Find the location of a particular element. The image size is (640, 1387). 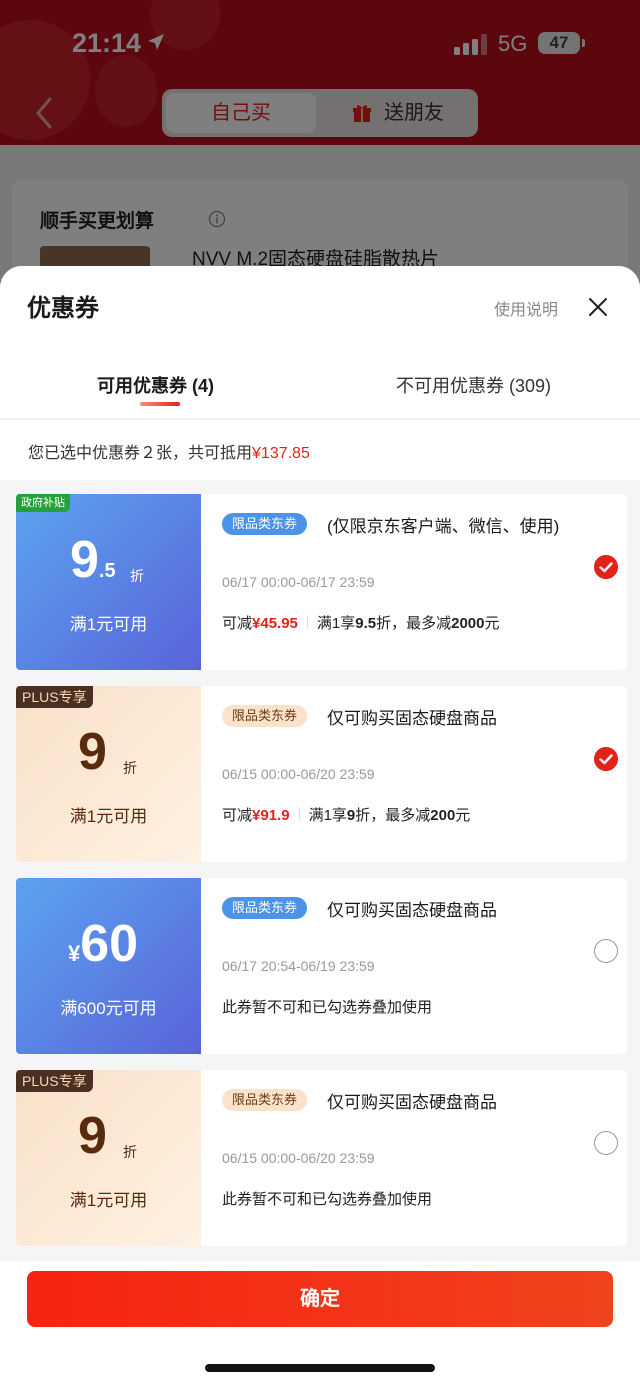

coupon-value-panel: ¥60 满600元可用 is located at coordinates (108, 966).